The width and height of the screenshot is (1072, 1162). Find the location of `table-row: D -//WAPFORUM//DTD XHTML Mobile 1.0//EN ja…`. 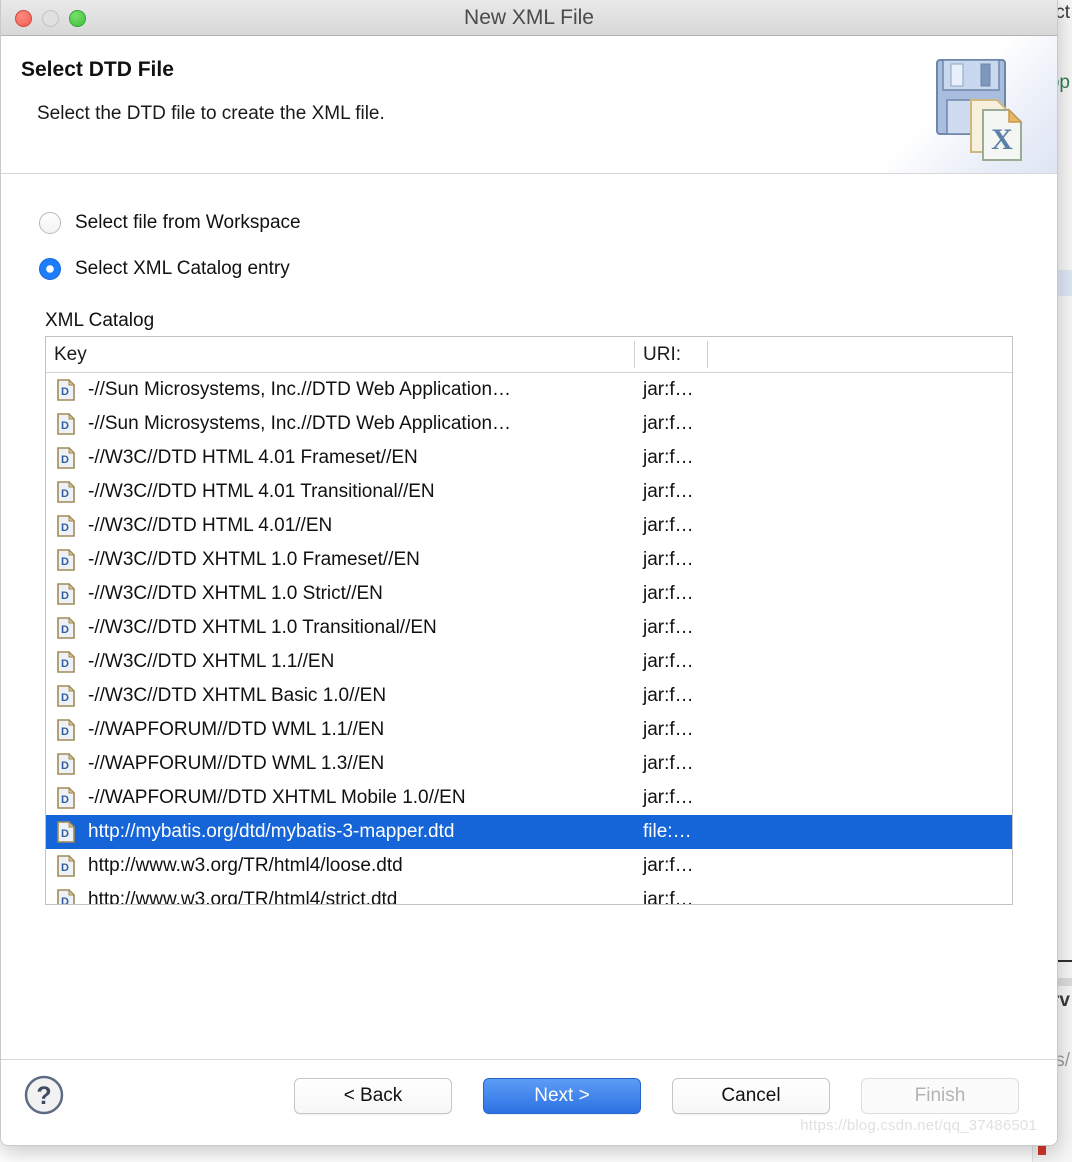

table-row: D -//WAPFORUM//DTD XHTML Mobile 1.0//EN ja… is located at coordinates (529, 798).